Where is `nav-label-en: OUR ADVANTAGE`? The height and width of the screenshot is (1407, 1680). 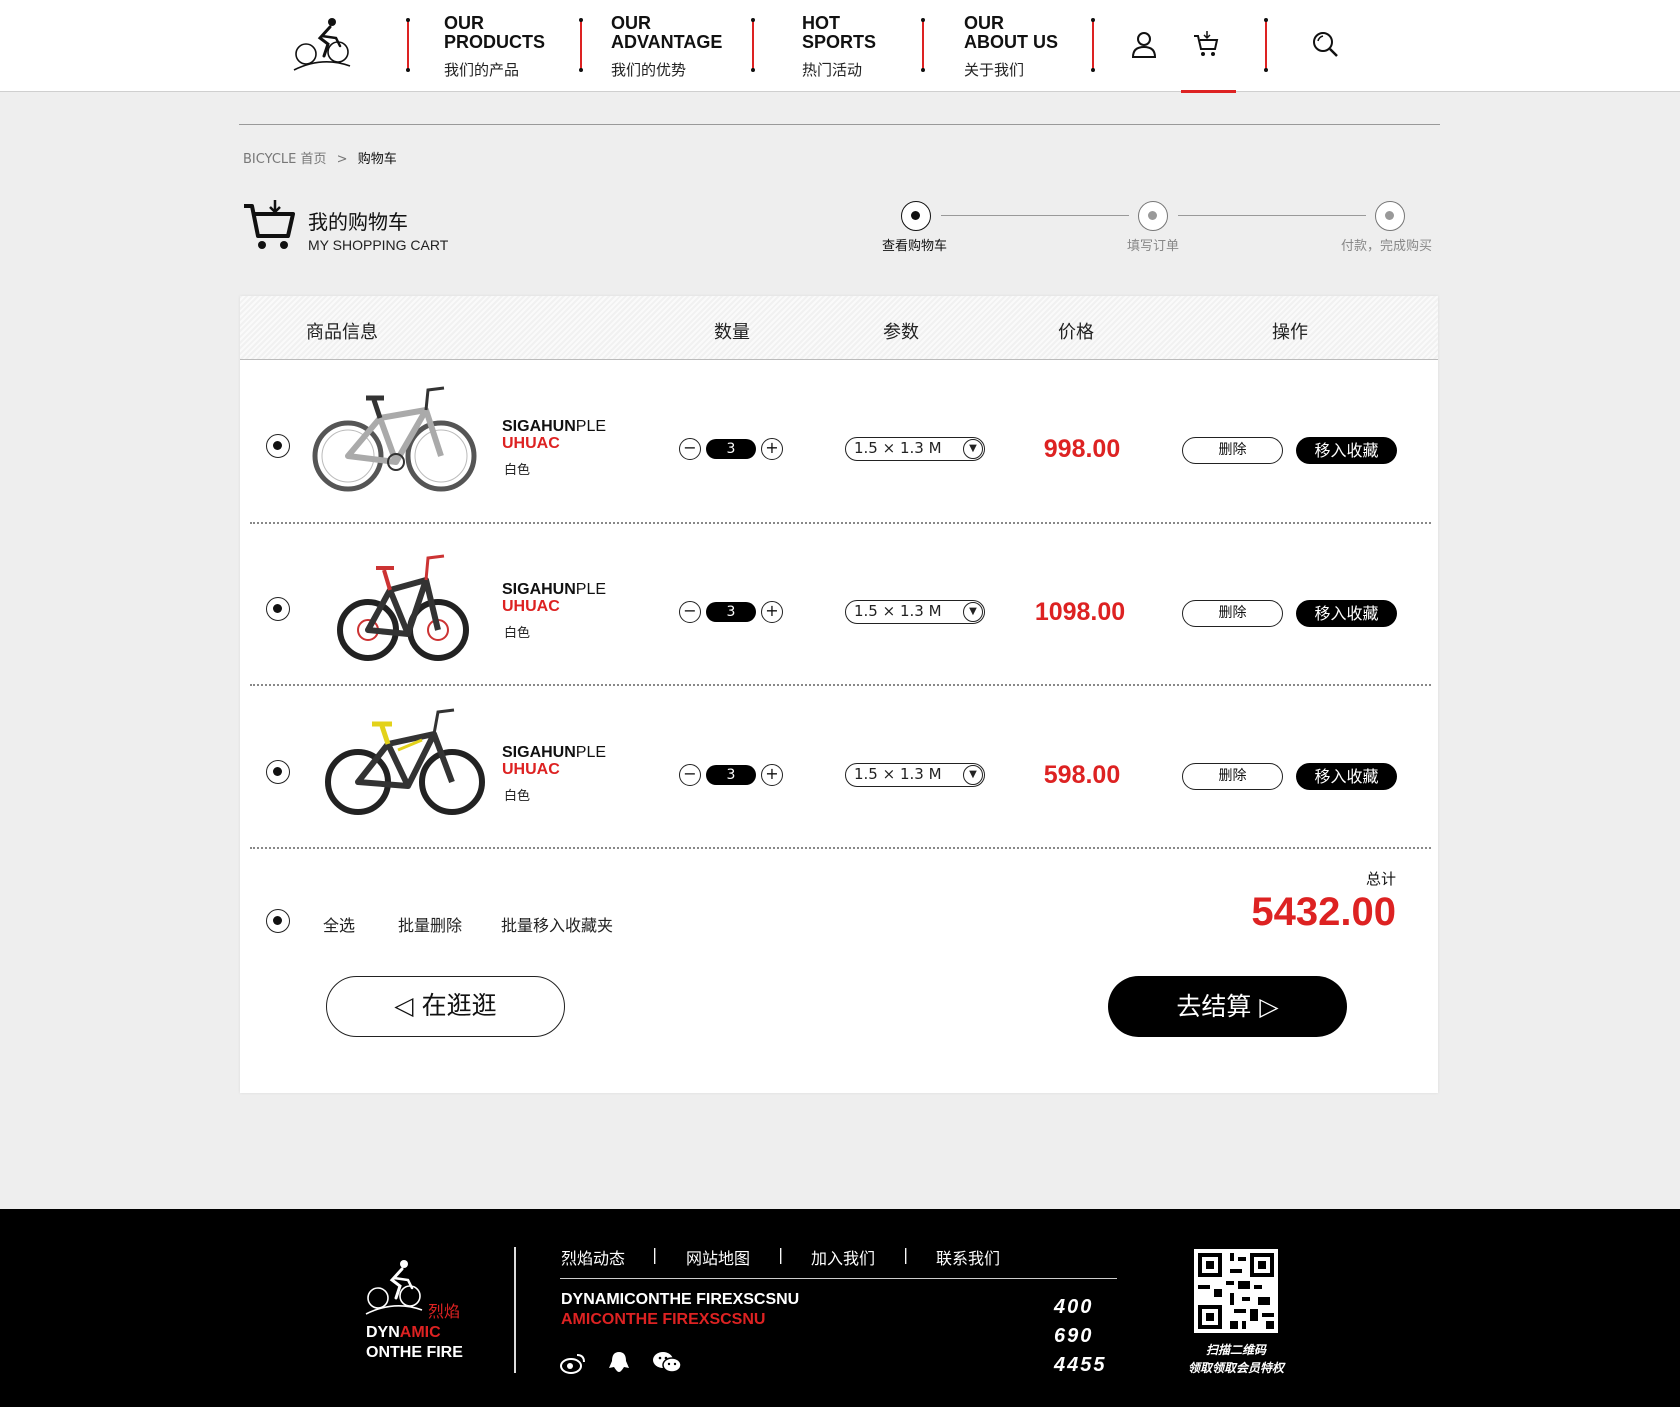 nav-label-en: OUR ADVANTAGE is located at coordinates (667, 32).